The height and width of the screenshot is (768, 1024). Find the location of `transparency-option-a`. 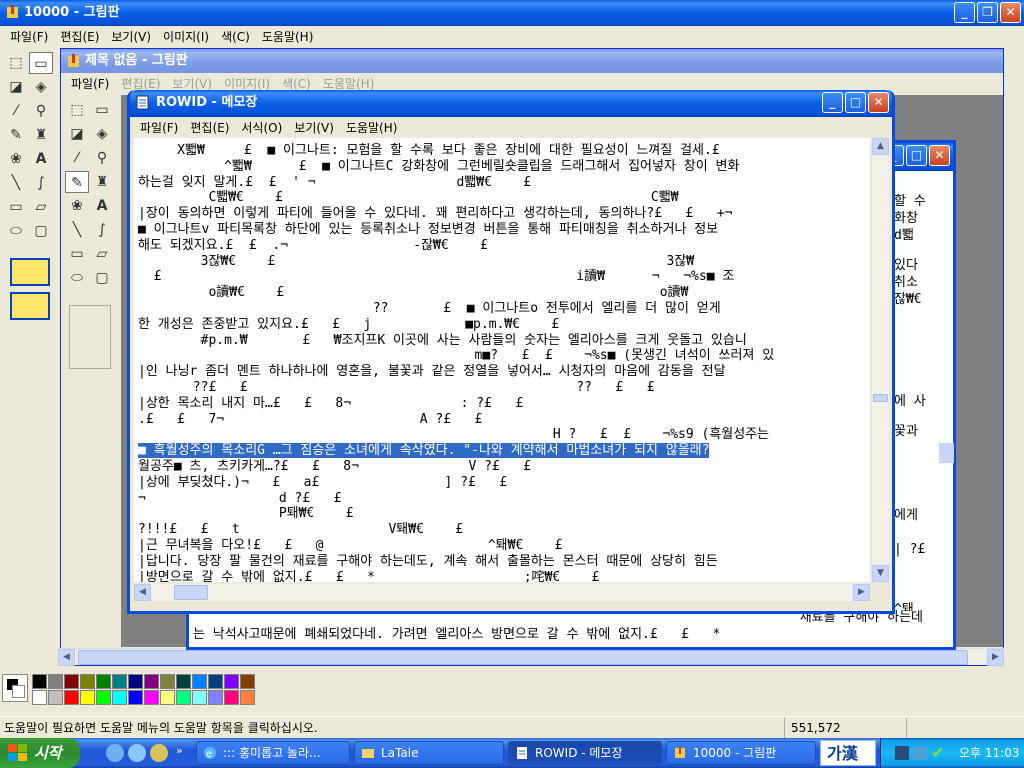

transparency-option-a is located at coordinates (30, 272).